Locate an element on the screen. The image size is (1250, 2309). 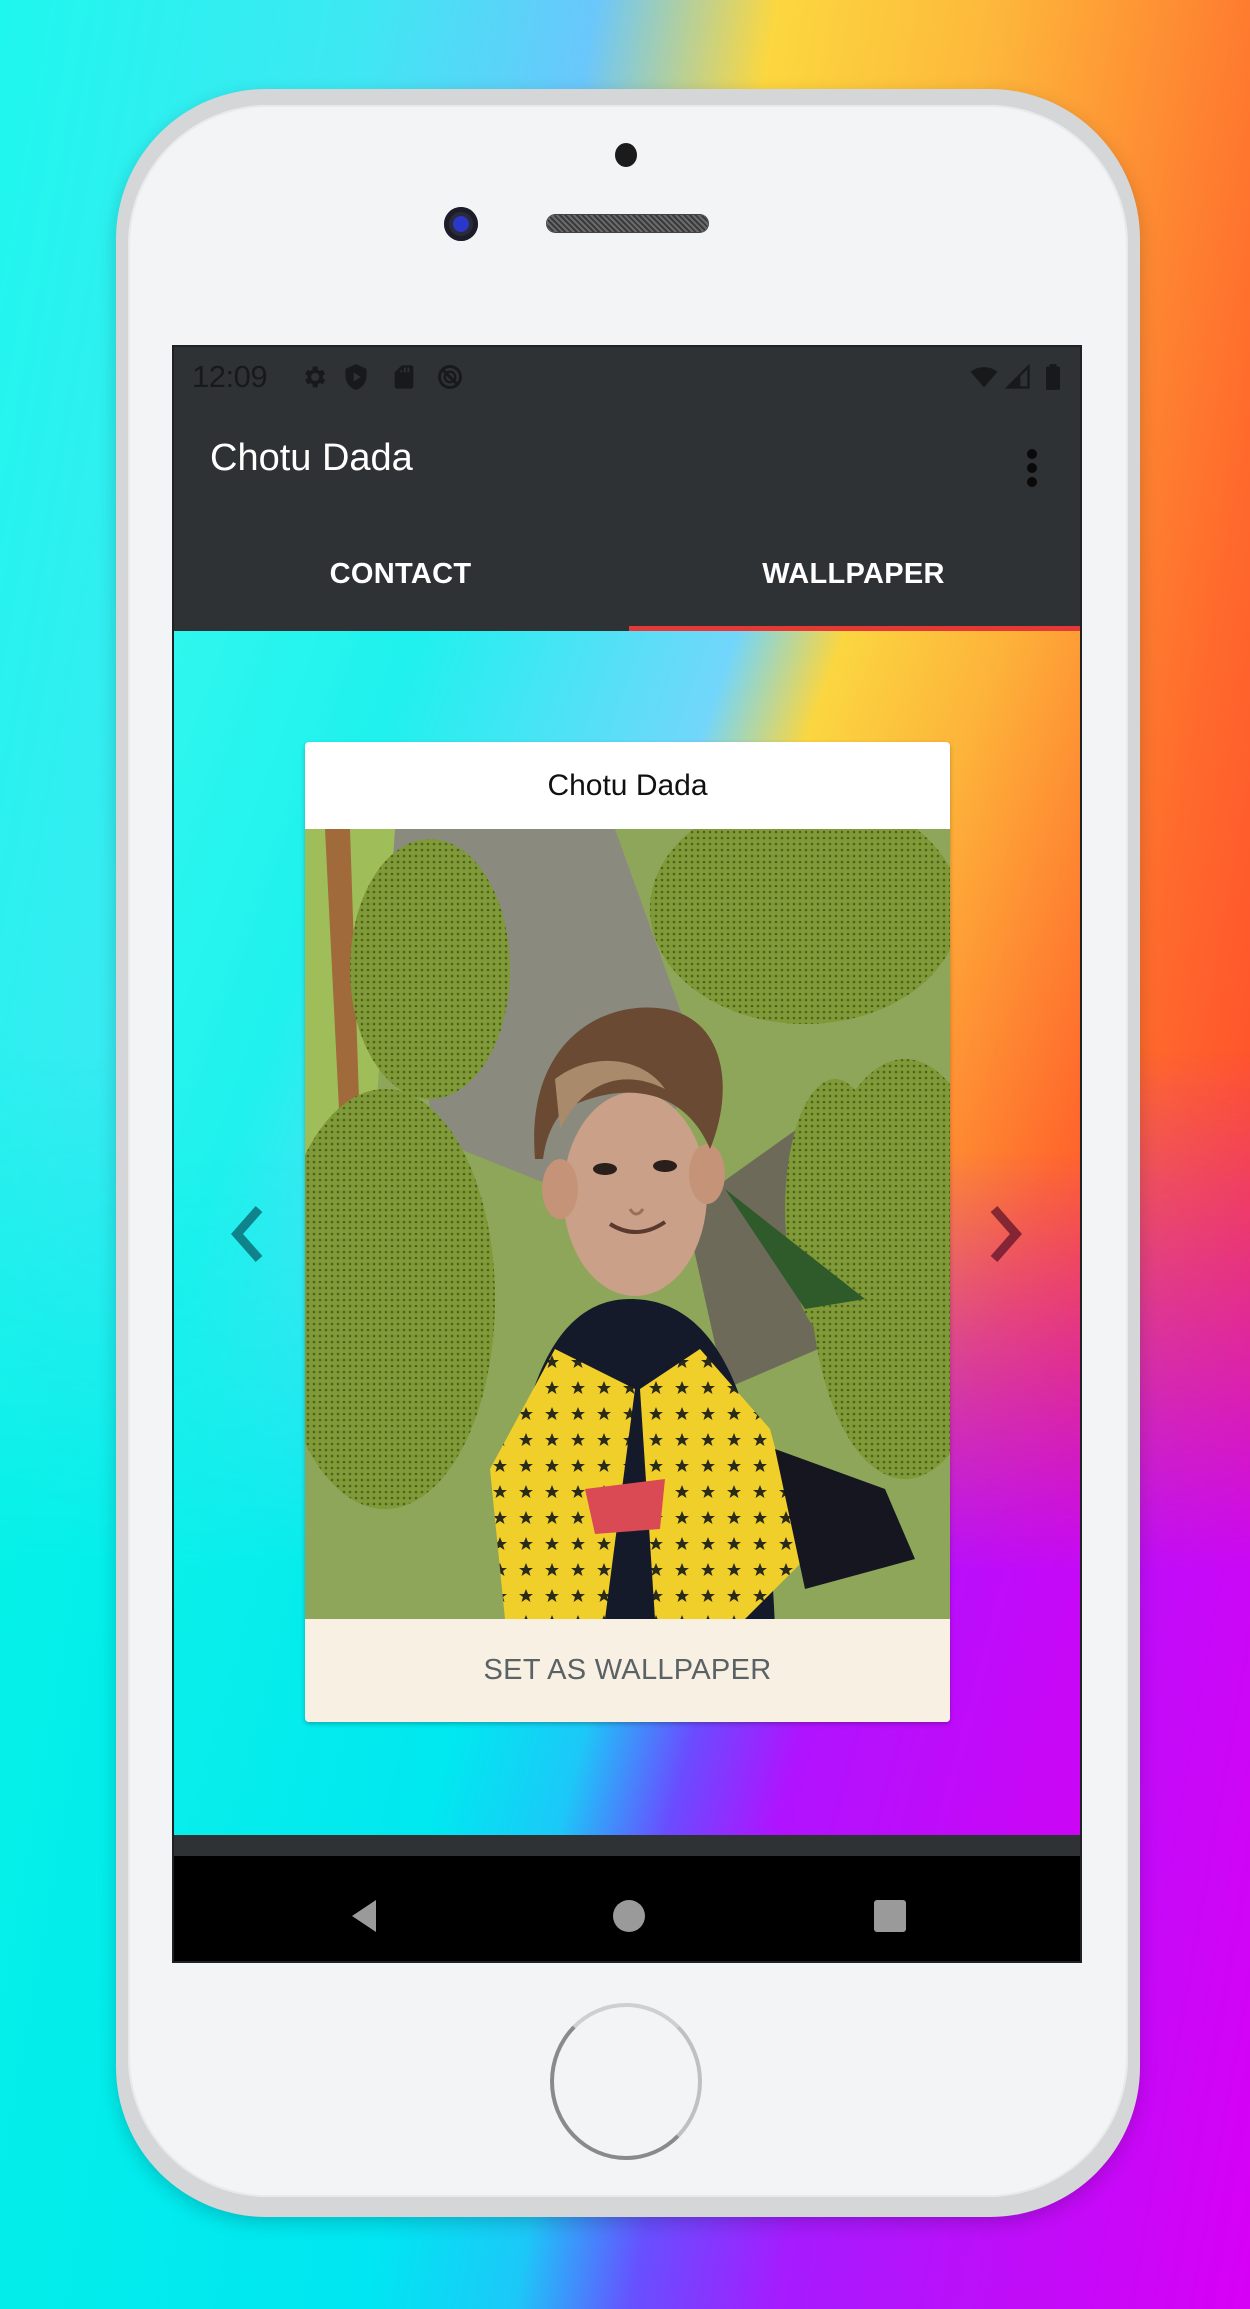
chevron-left-icon is located at coordinates (249, 1234).